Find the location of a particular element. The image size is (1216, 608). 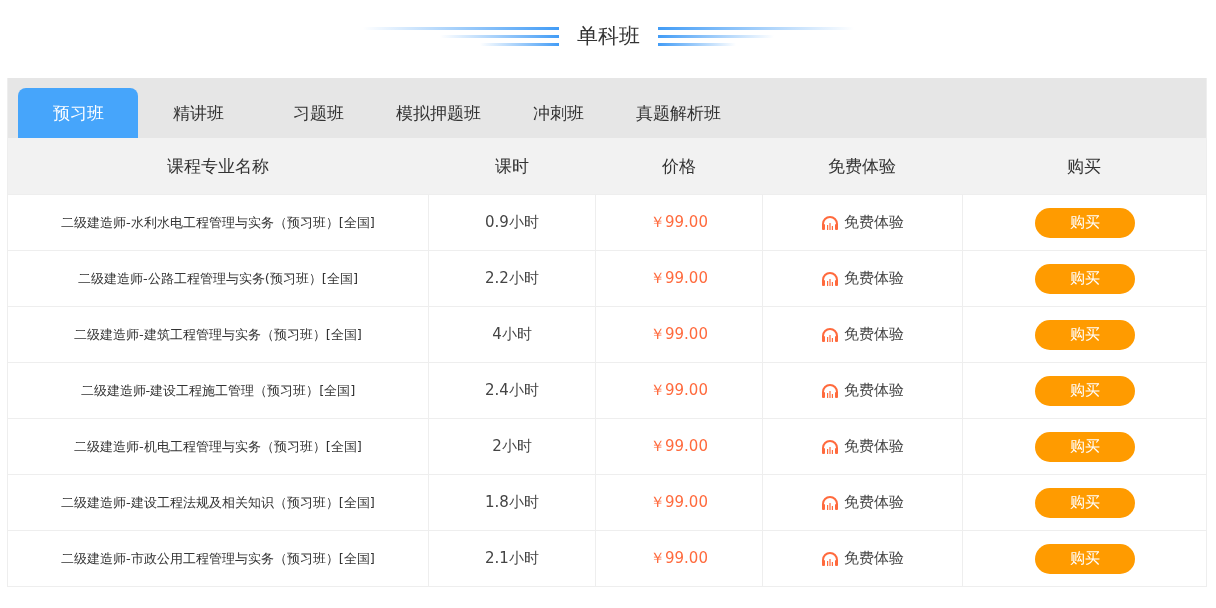

column-header: 课时 is located at coordinates (511, 166).